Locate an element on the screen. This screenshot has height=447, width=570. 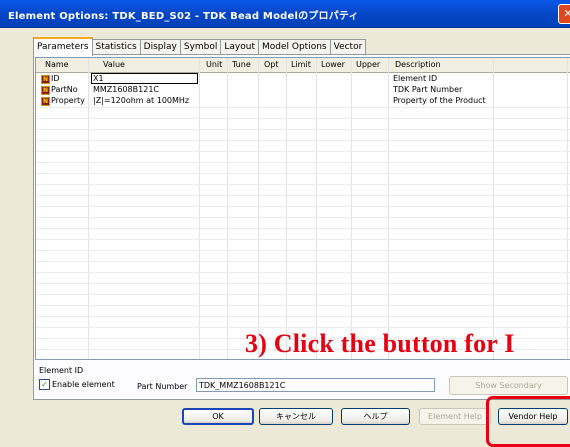
table-row: N ID X1 Element ID is located at coordinates (303, 78).